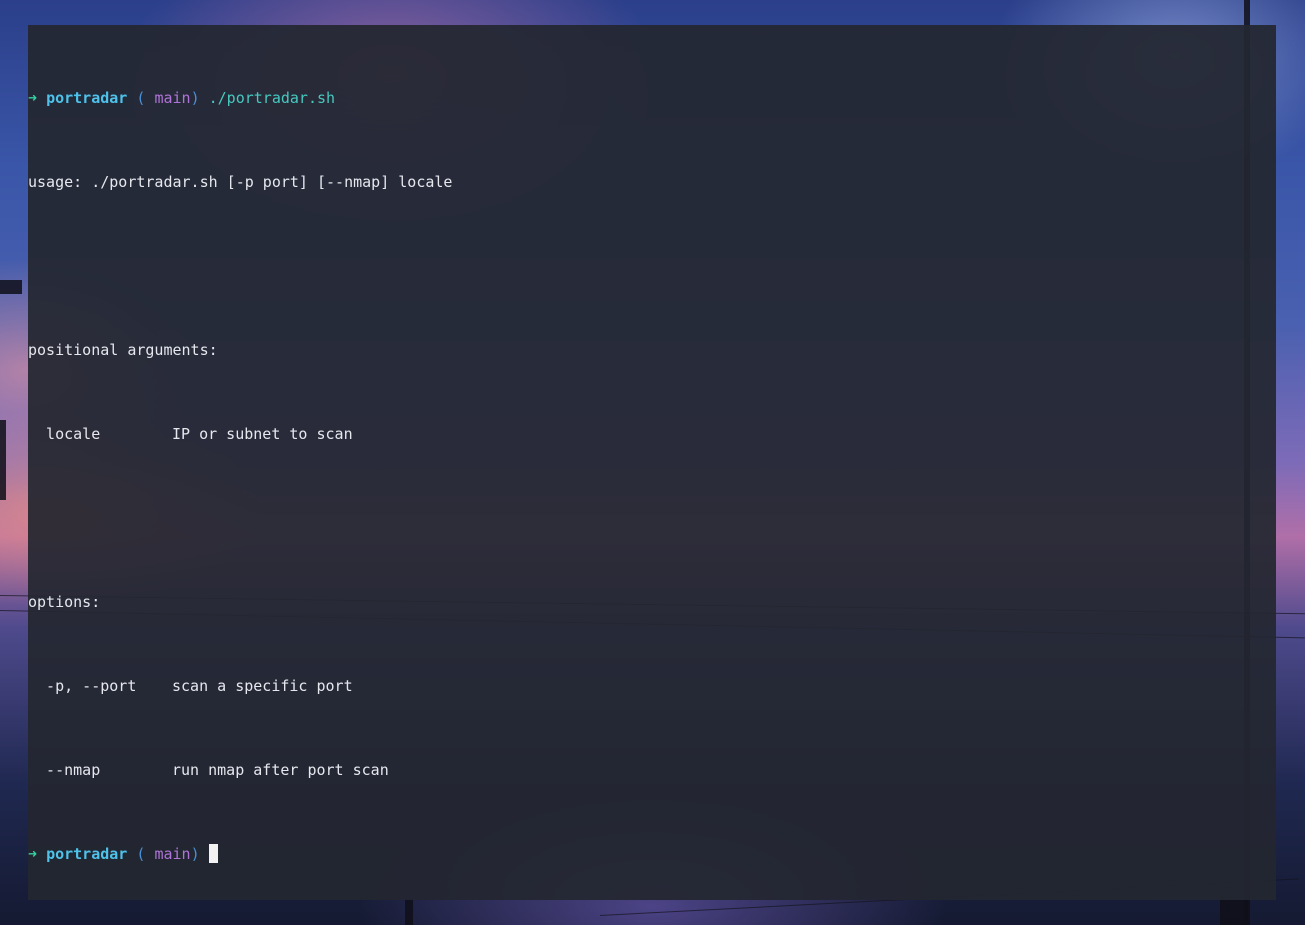 This screenshot has height=925, width=1305. What do you see at coordinates (652, 686) in the screenshot?
I see `option-row: -p, --port scan a specific port` at bounding box center [652, 686].